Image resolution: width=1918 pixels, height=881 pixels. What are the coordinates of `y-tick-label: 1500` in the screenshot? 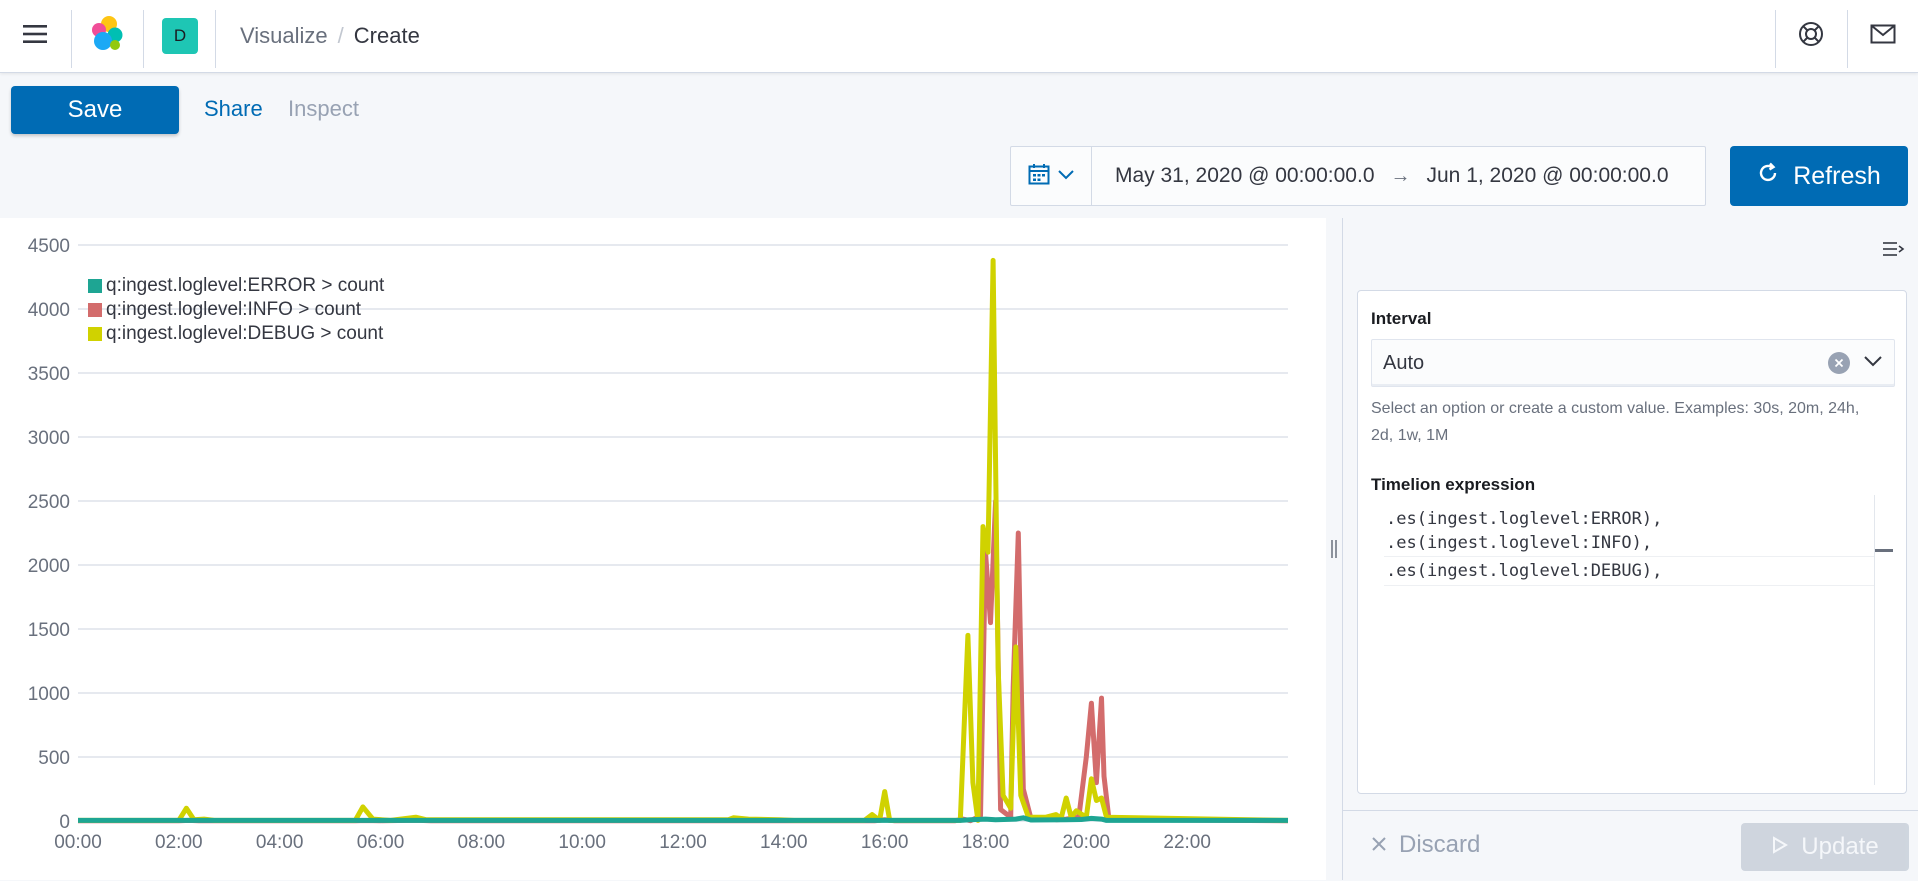 It's located at (49, 630).